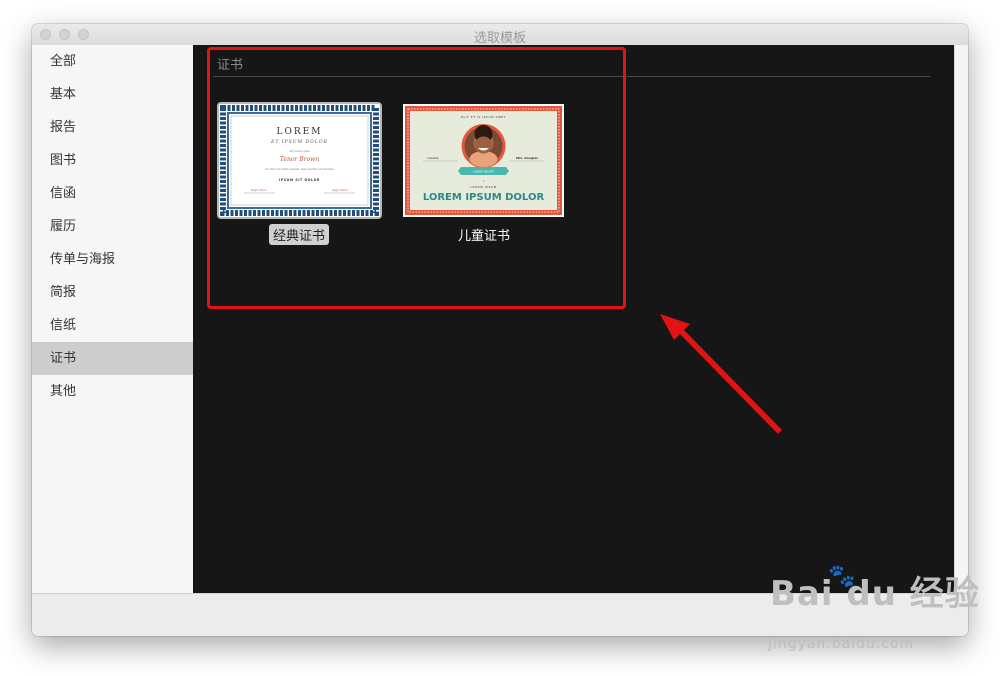 The image size is (1000, 676). I want to click on paw-icon: 🐾, so click(842, 576).